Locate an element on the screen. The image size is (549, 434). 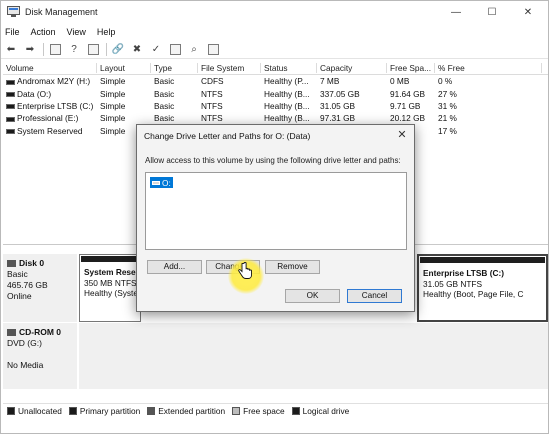
cd-rom-region is located at coordinates (313, 356).